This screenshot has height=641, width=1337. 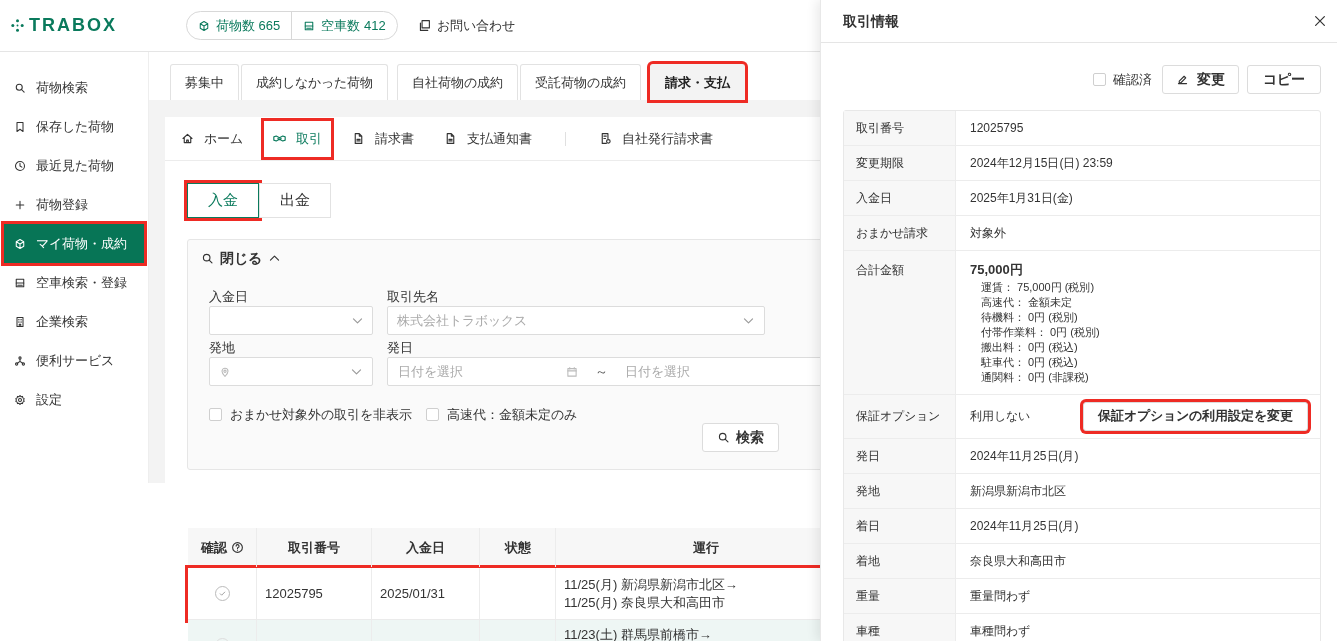 What do you see at coordinates (400, 348) in the screenshot?
I see `field-label: 発日` at bounding box center [400, 348].